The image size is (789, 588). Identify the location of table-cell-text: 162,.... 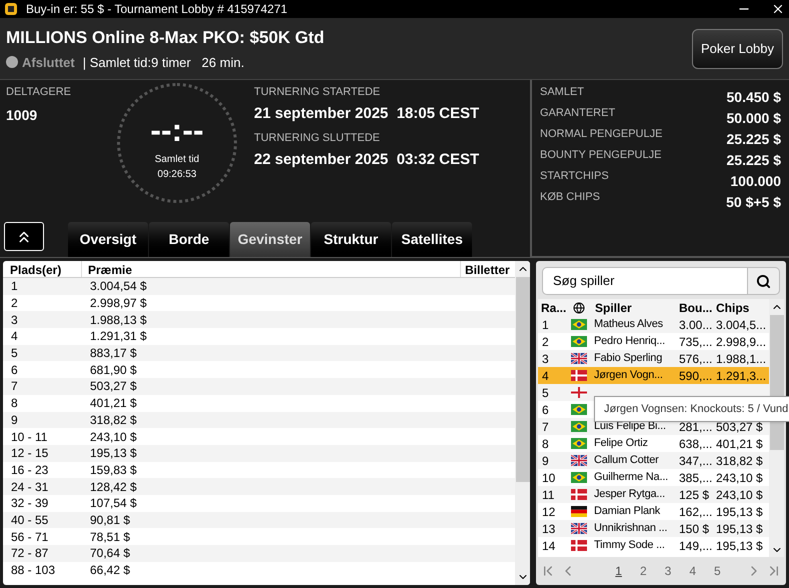
(695, 512).